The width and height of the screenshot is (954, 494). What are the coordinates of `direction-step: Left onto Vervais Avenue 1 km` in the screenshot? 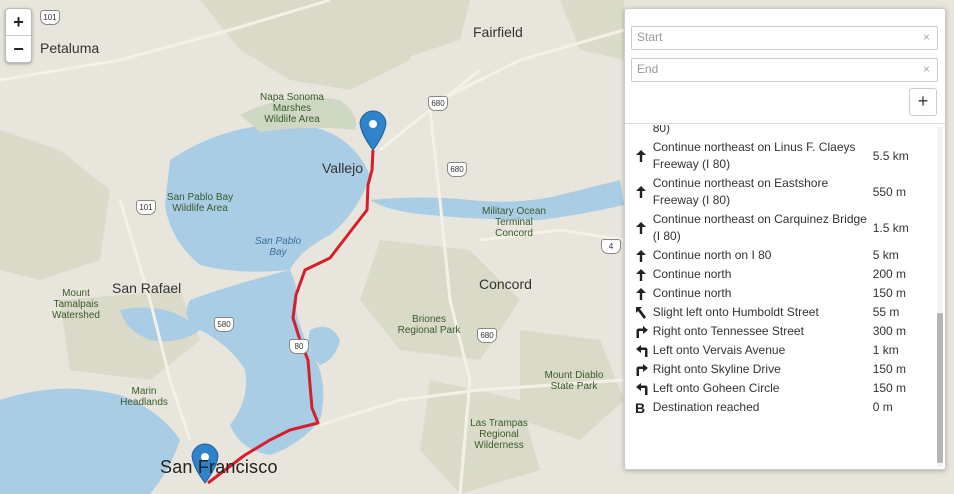 It's located at (781, 350).